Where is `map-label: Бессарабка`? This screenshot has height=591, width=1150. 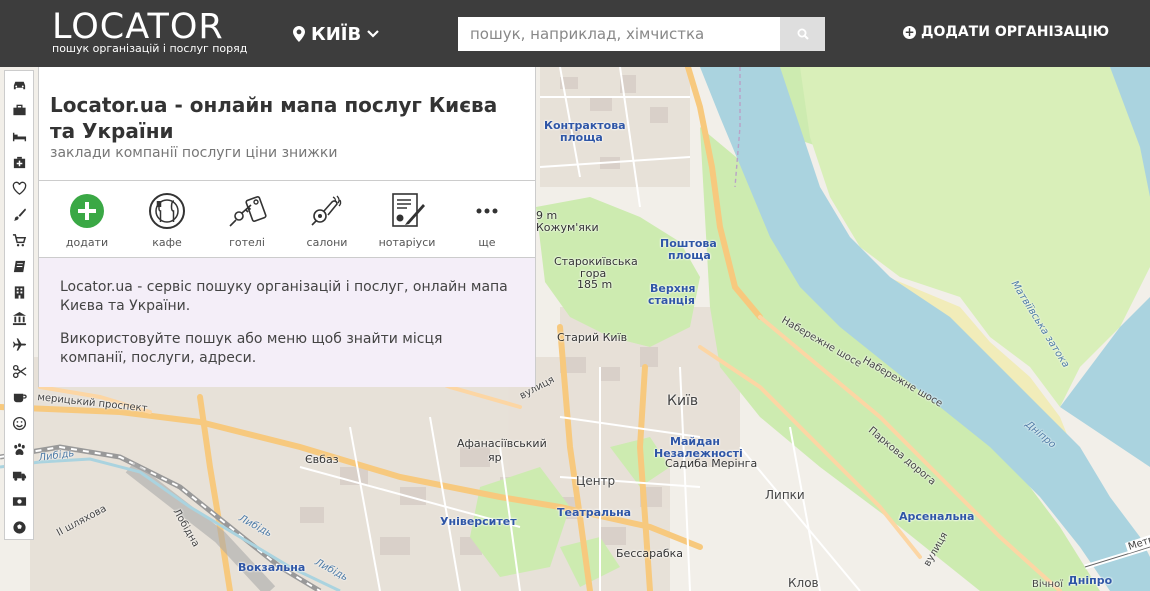
map-label: Бессарабка is located at coordinates (650, 553).